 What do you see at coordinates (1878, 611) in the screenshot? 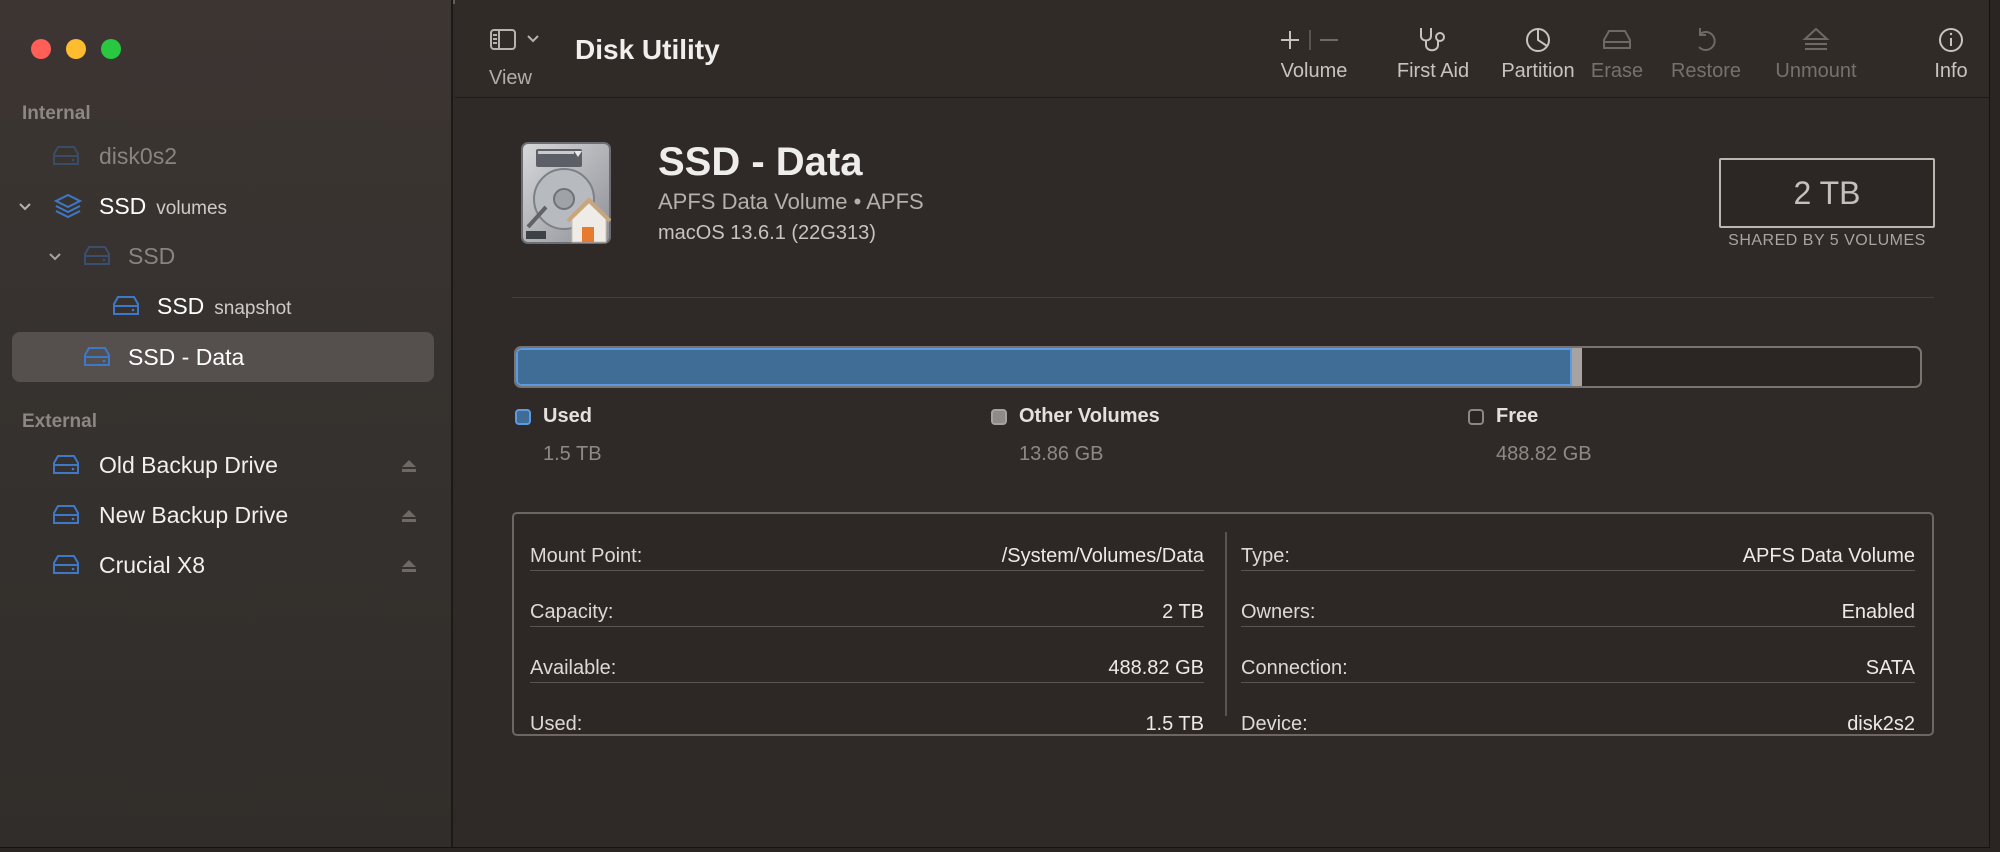
I see `info-value: Enabled` at bounding box center [1878, 611].